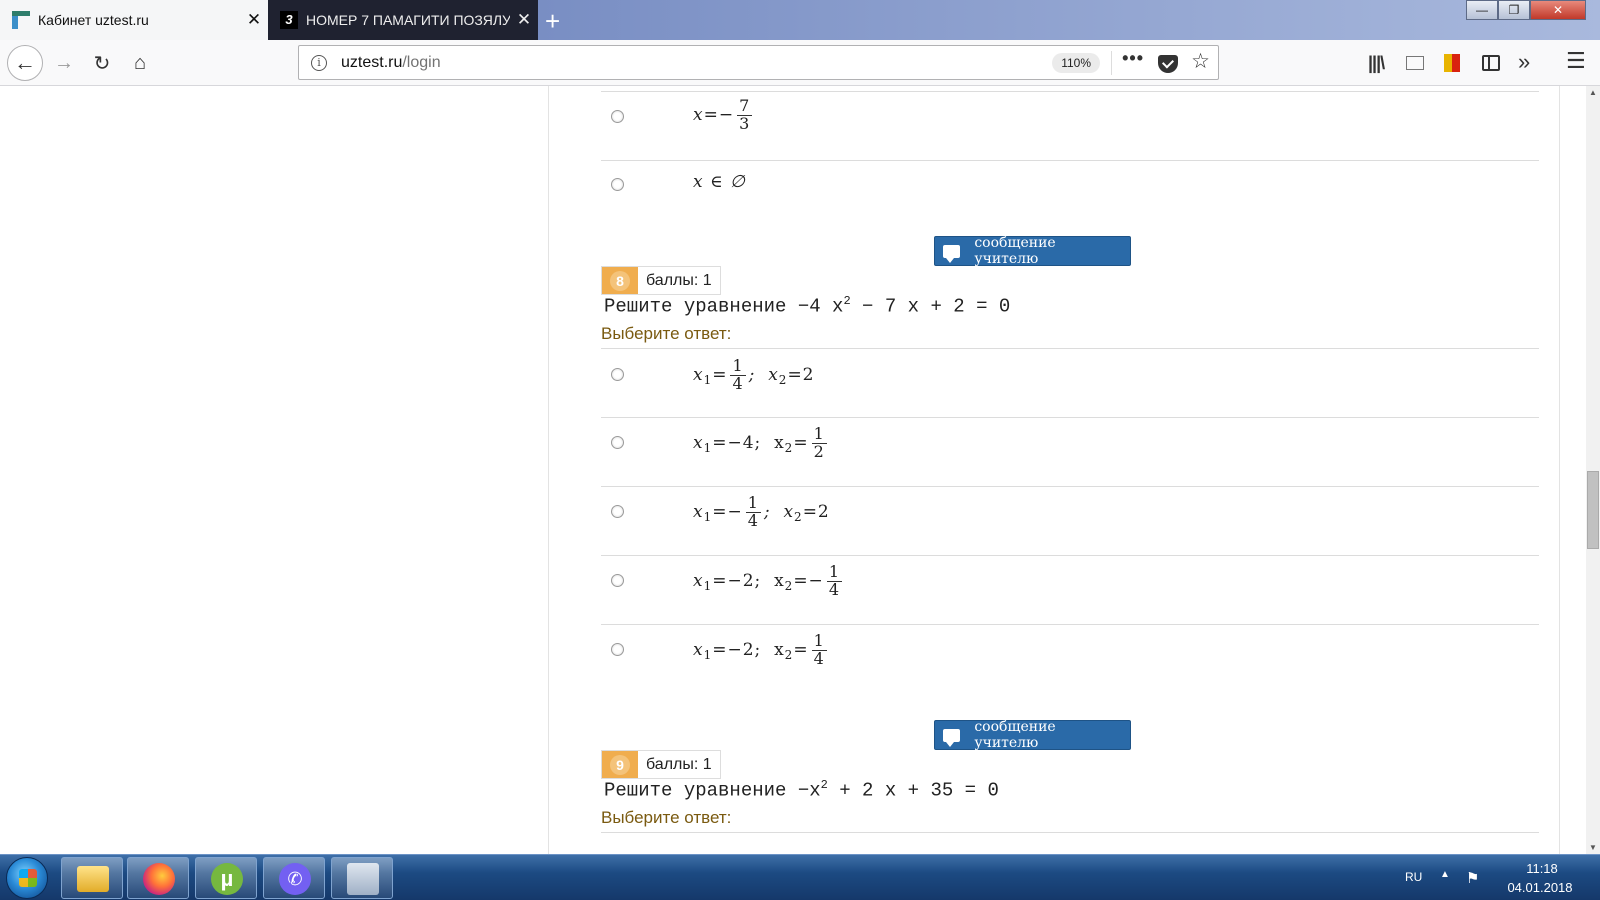  Describe the element at coordinates (712, 790) in the screenshot. I see `question-text-part: Решите уравнение −x` at that location.